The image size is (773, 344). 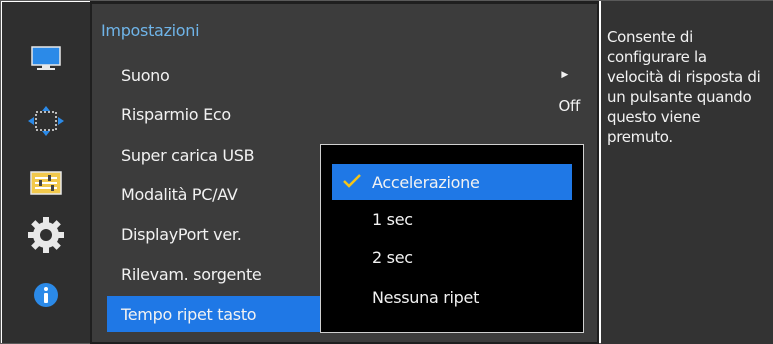 I want to click on option-label: 2 sec, so click(x=392, y=257).